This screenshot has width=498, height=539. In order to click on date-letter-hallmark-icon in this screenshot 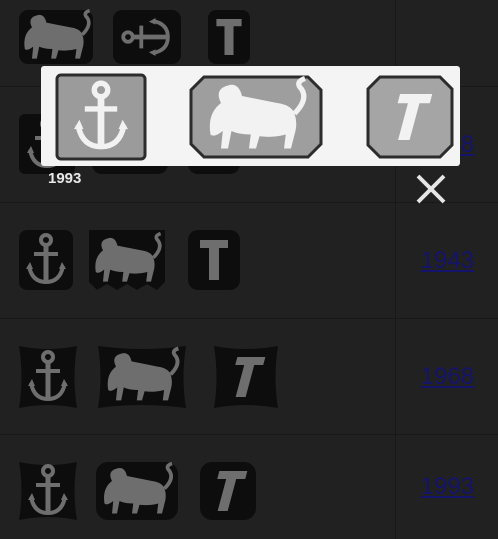, I will do `click(410, 117)`.